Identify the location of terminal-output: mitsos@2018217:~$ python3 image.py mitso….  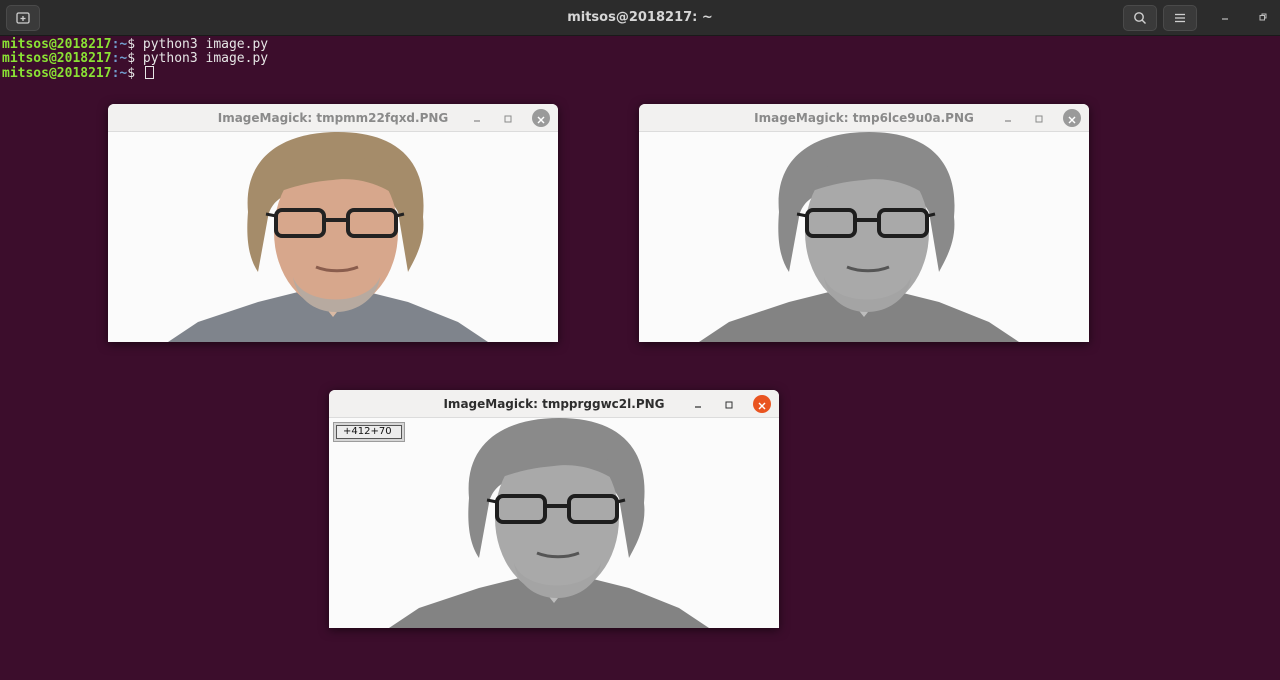
(135, 59).